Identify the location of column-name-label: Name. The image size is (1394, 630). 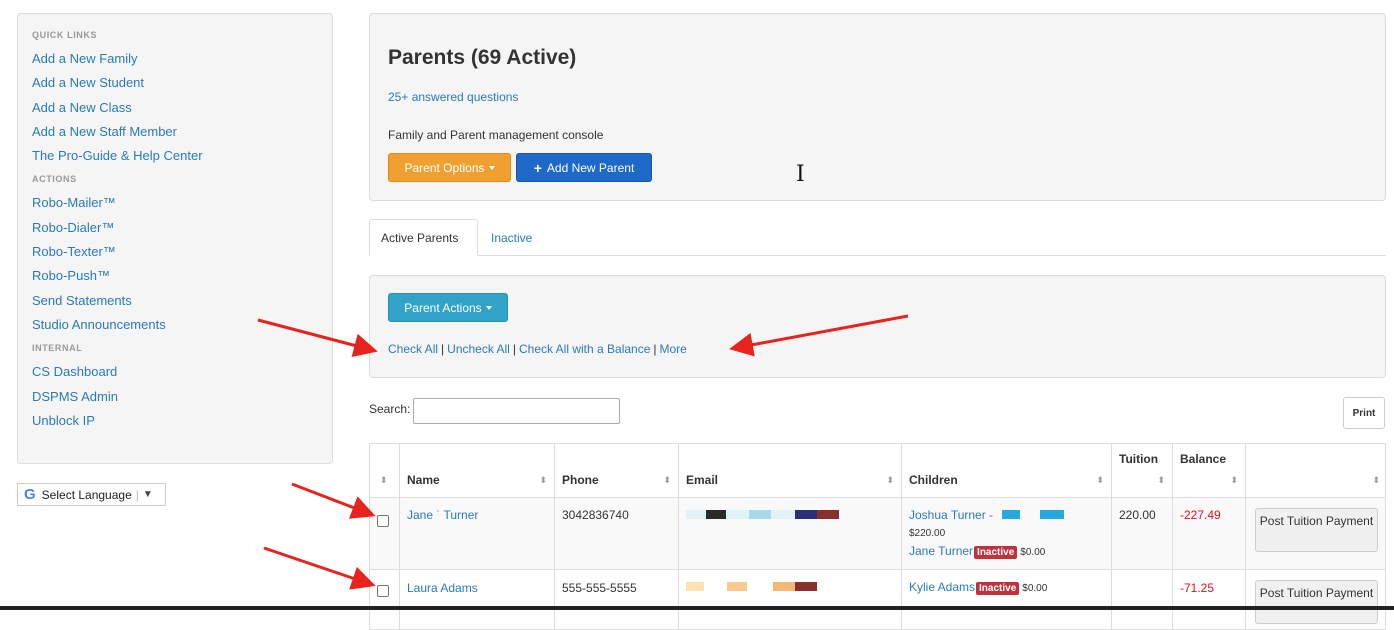
(423, 480).